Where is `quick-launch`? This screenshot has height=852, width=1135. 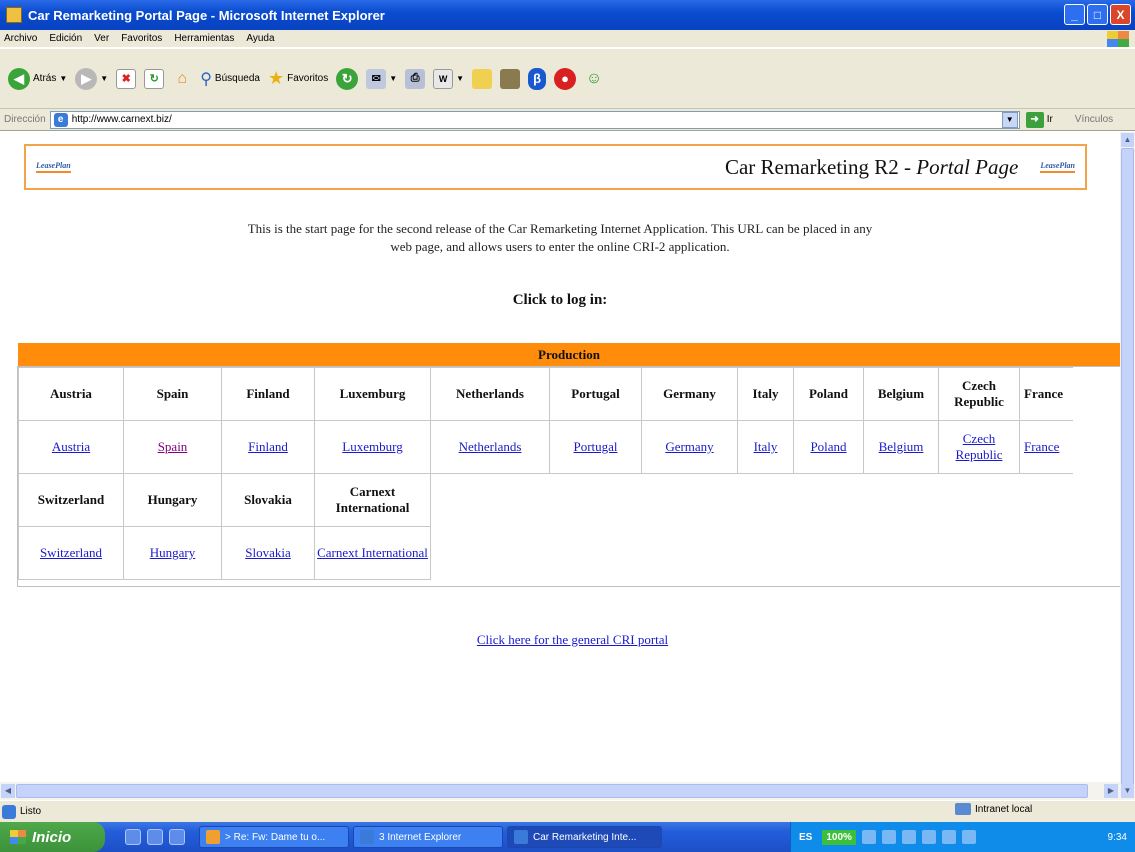
quick-launch is located at coordinates (155, 837).